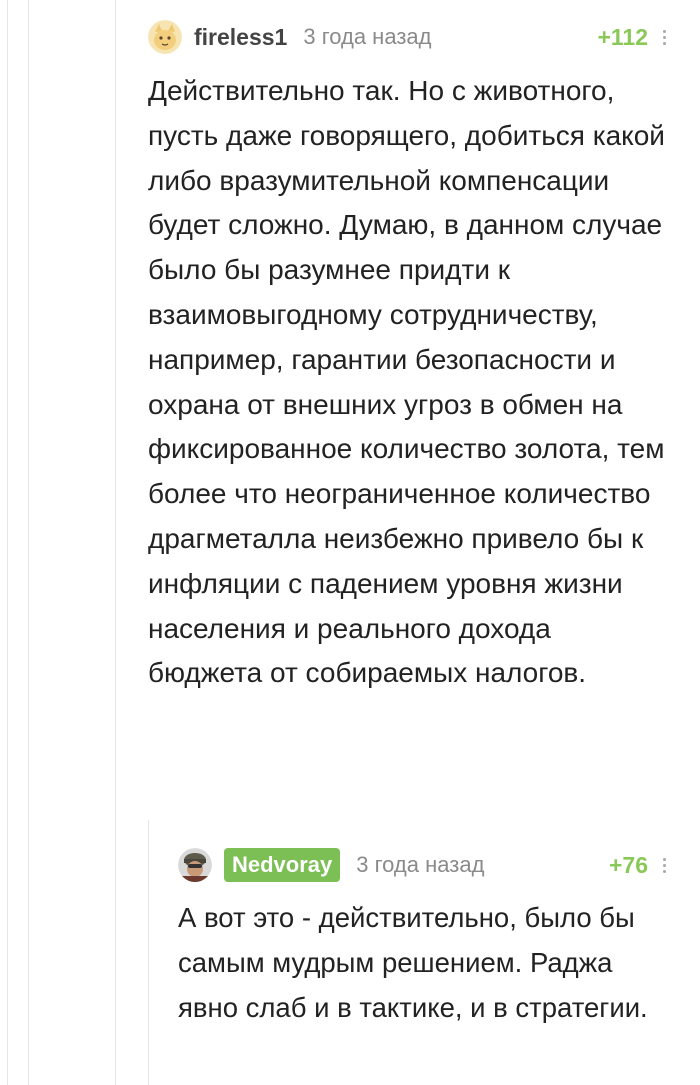  I want to click on comment-header: Nedvoray 3 года назад +76, so click(423, 865).